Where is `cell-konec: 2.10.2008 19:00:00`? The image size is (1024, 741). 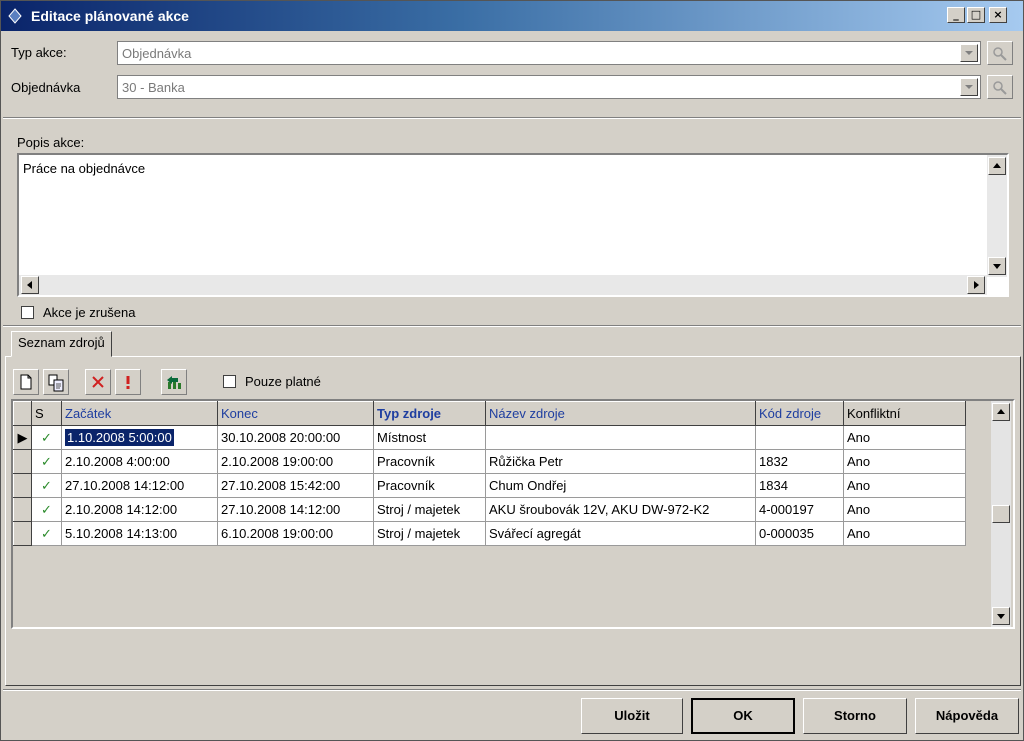
cell-konec: 2.10.2008 19:00:00 is located at coordinates (295, 461).